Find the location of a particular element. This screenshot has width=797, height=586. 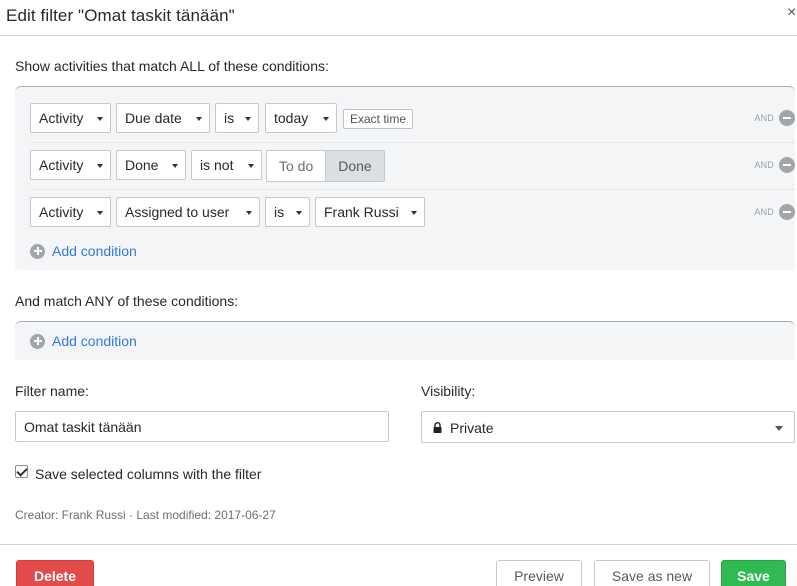

close-icon: × is located at coordinates (791, 13).